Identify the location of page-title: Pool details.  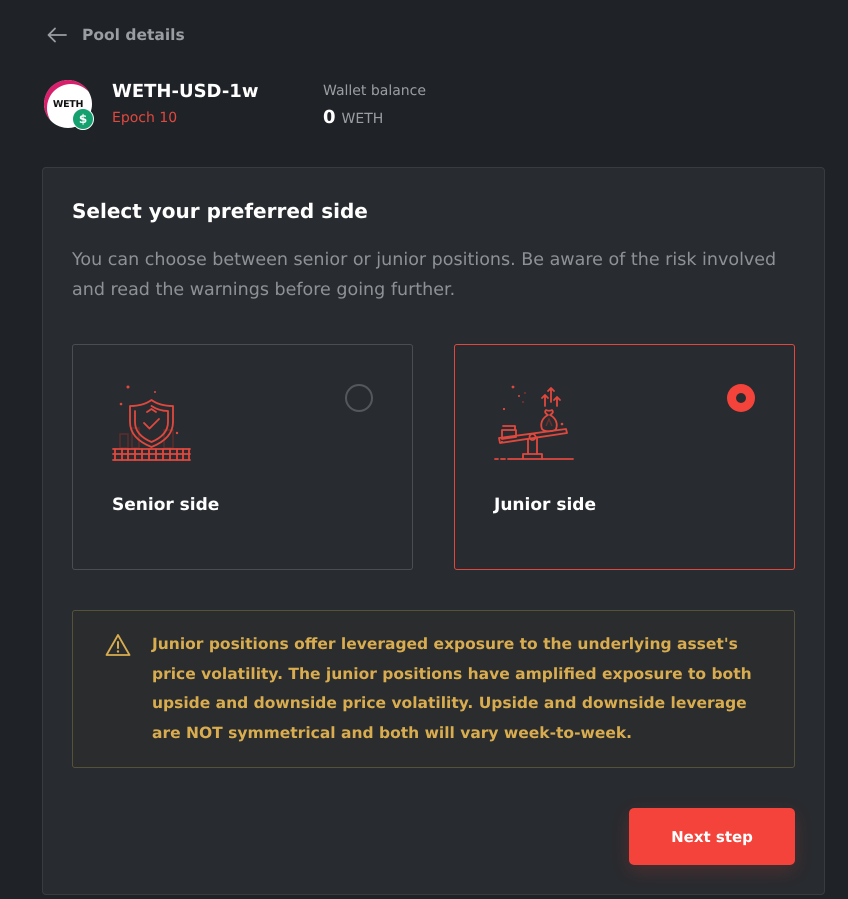
(133, 35).